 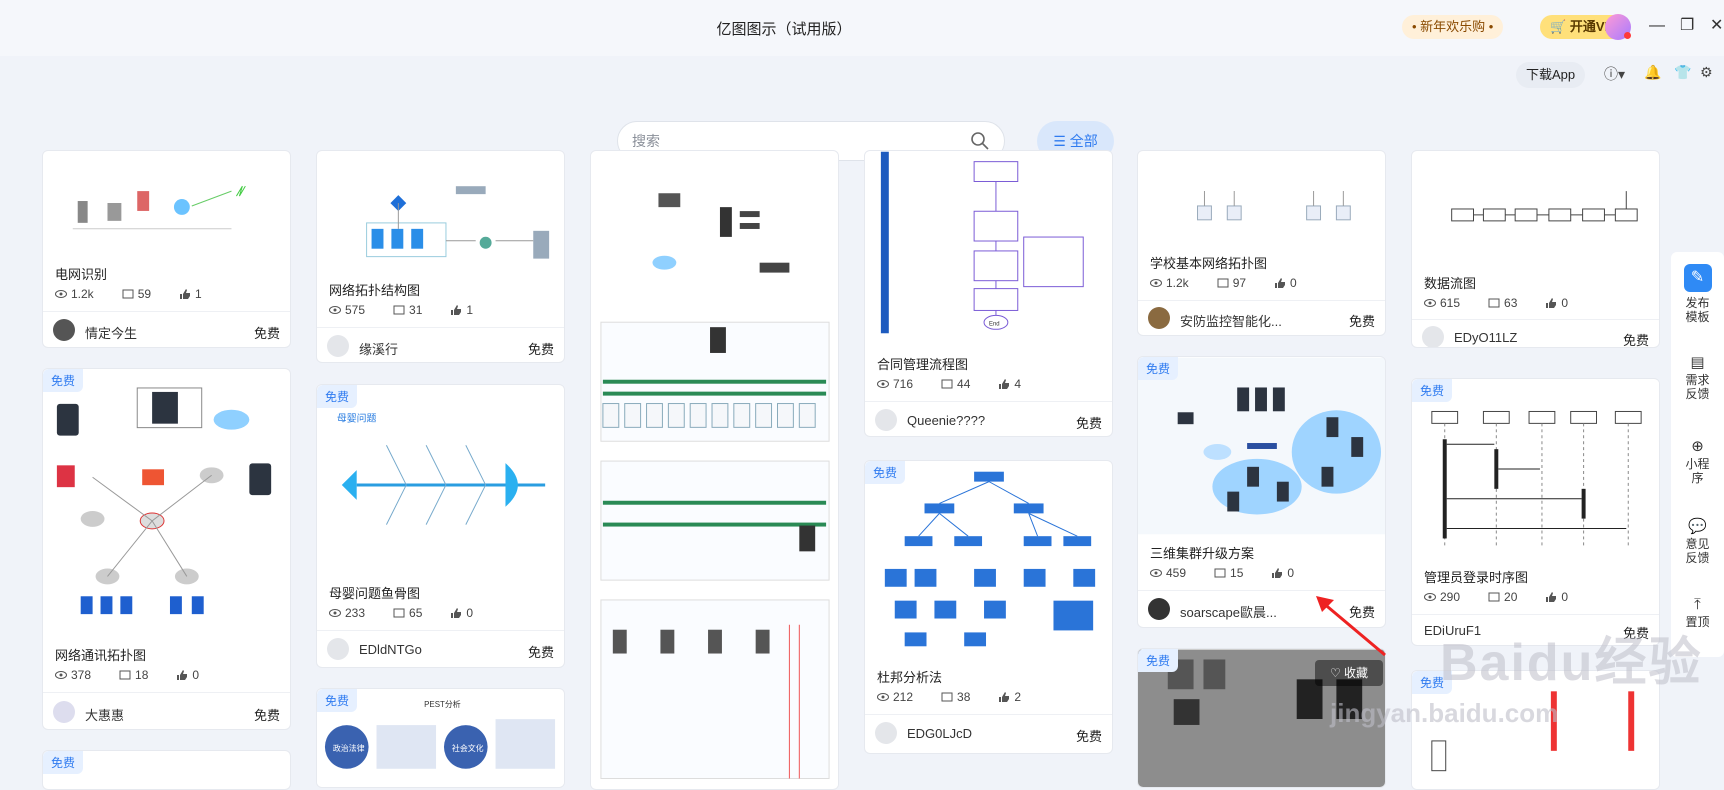 What do you see at coordinates (1697, 526) in the screenshot?
I see `chat-icon: 💬` at bounding box center [1697, 526].